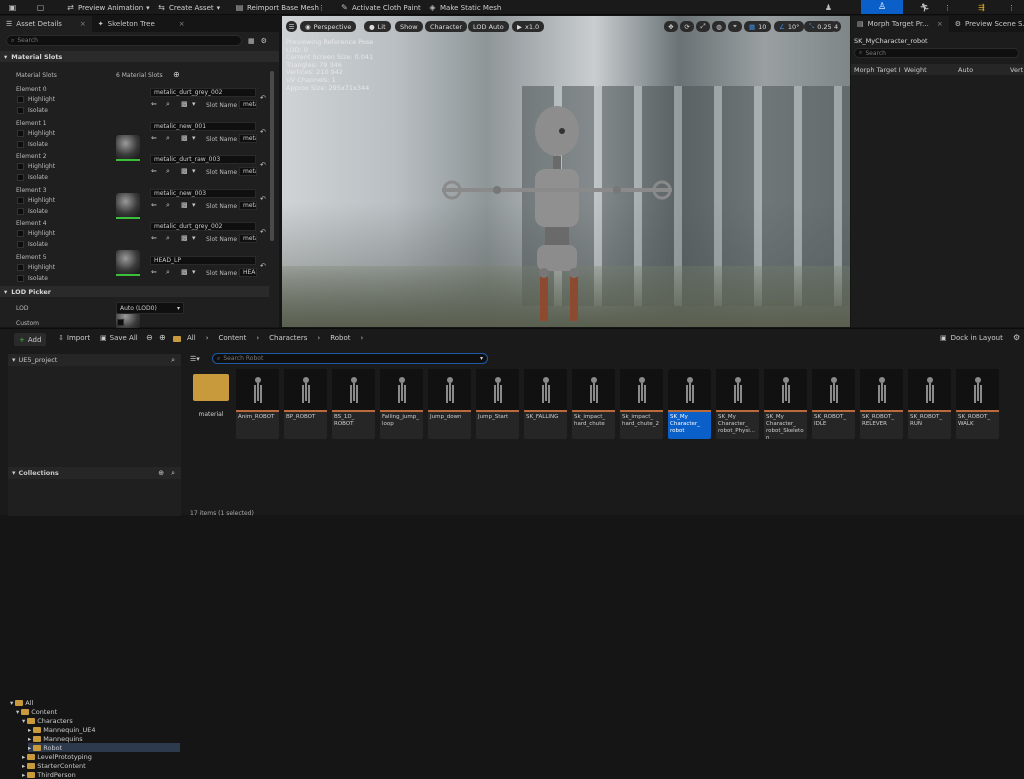 This screenshot has width=1024, height=779. Describe the element at coordinates (377, 26) in the screenshot. I see `lit-button: ● Lit` at that location.